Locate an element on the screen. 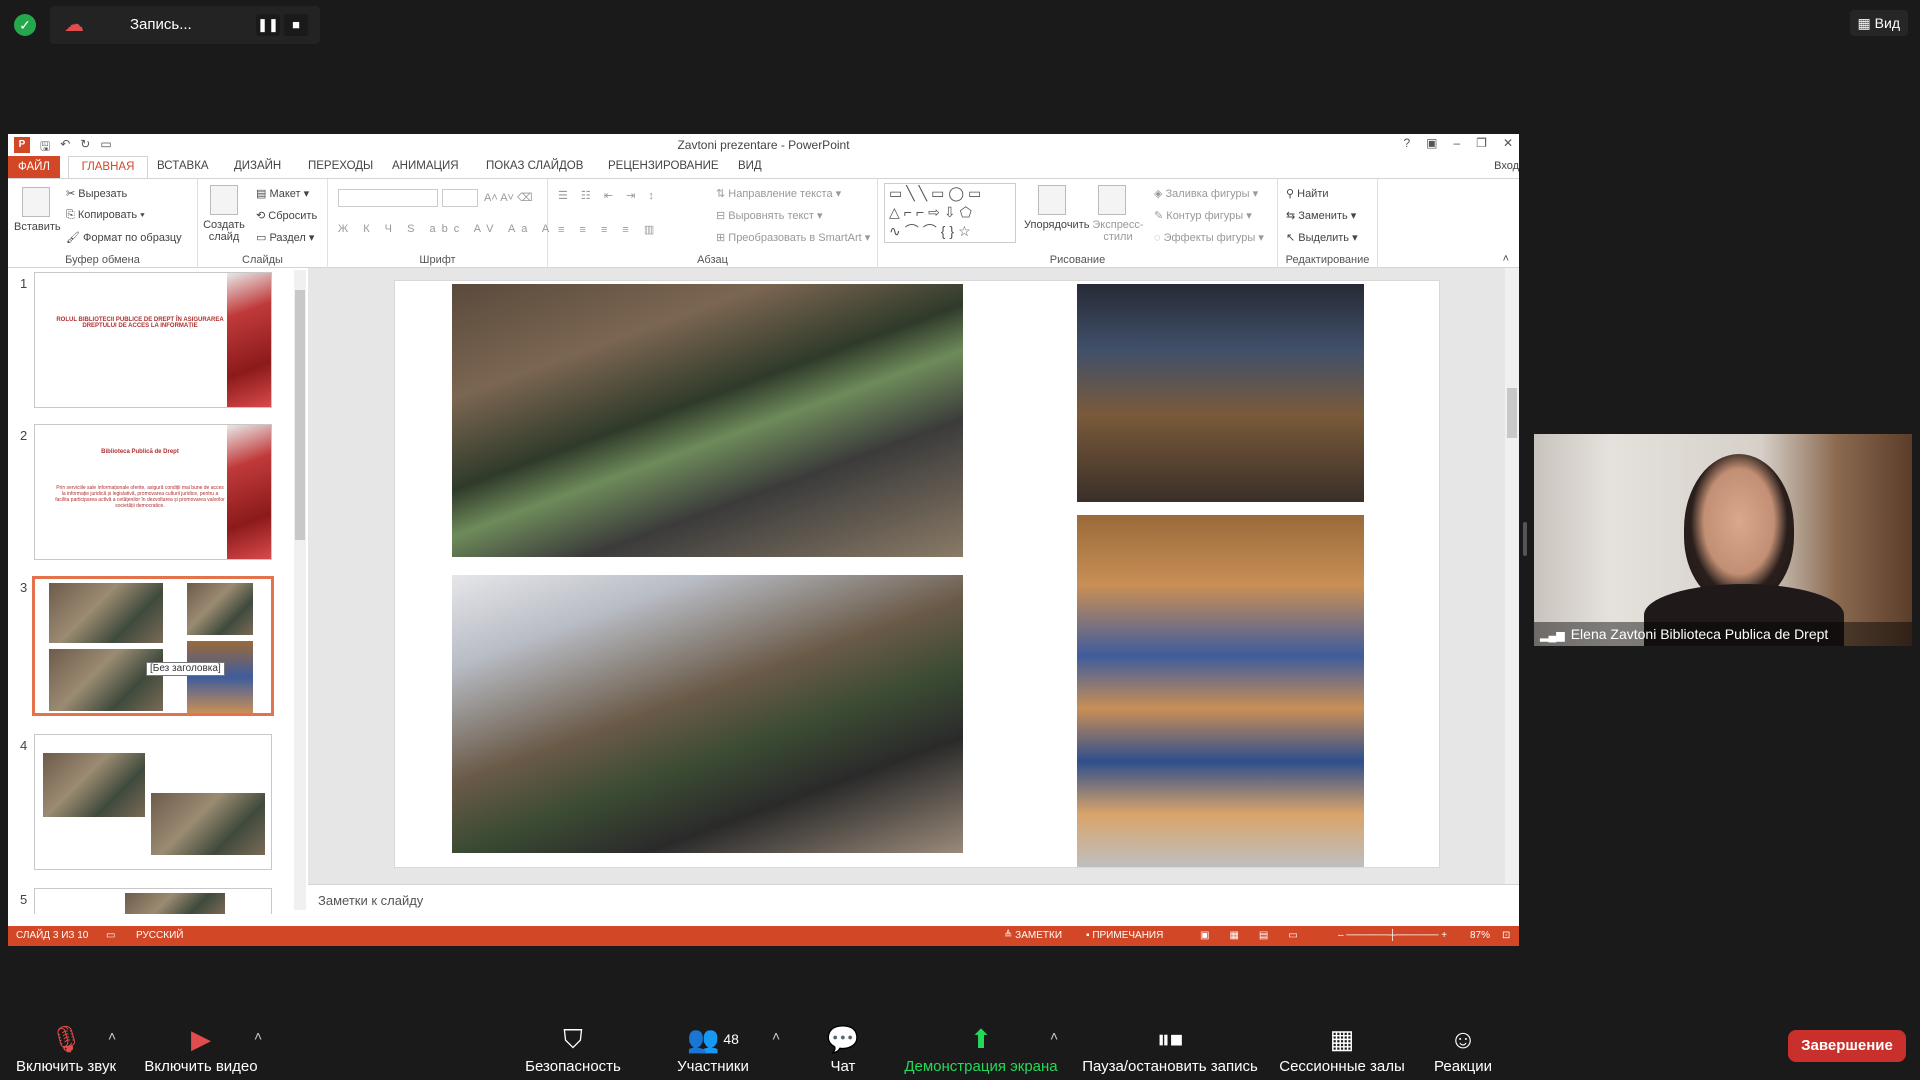 Image resolution: width=1920 pixels, height=1080 pixels. tab-home: ГЛАВНАЯ is located at coordinates (108, 167).